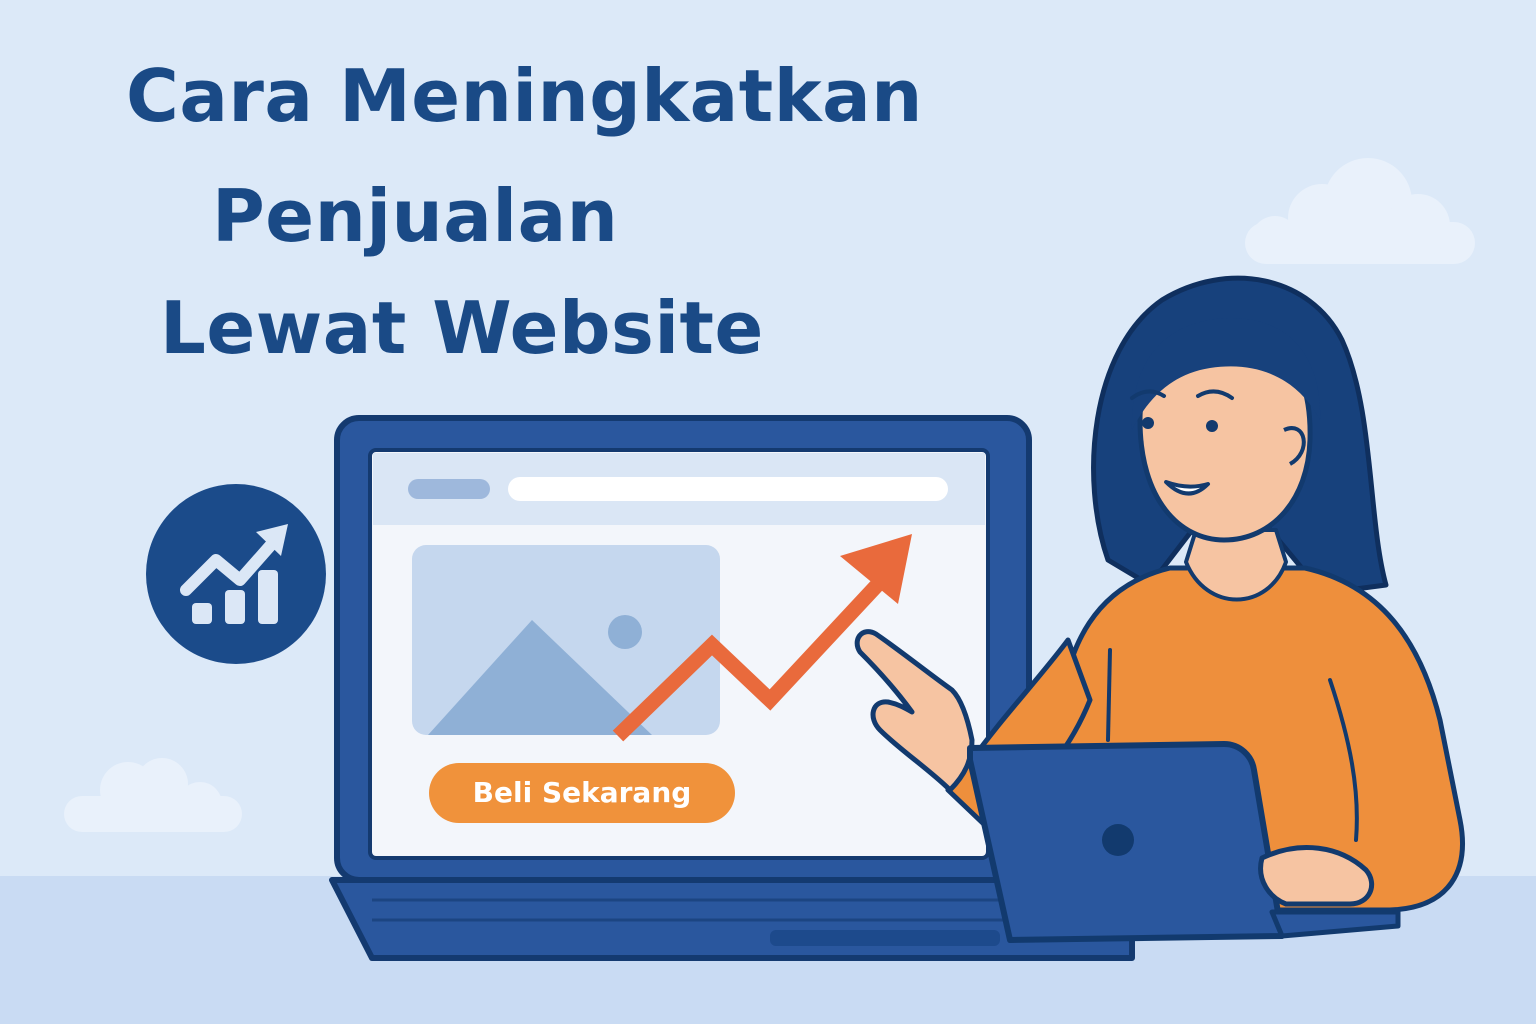  I want to click on right-eye, so click(1212, 426).